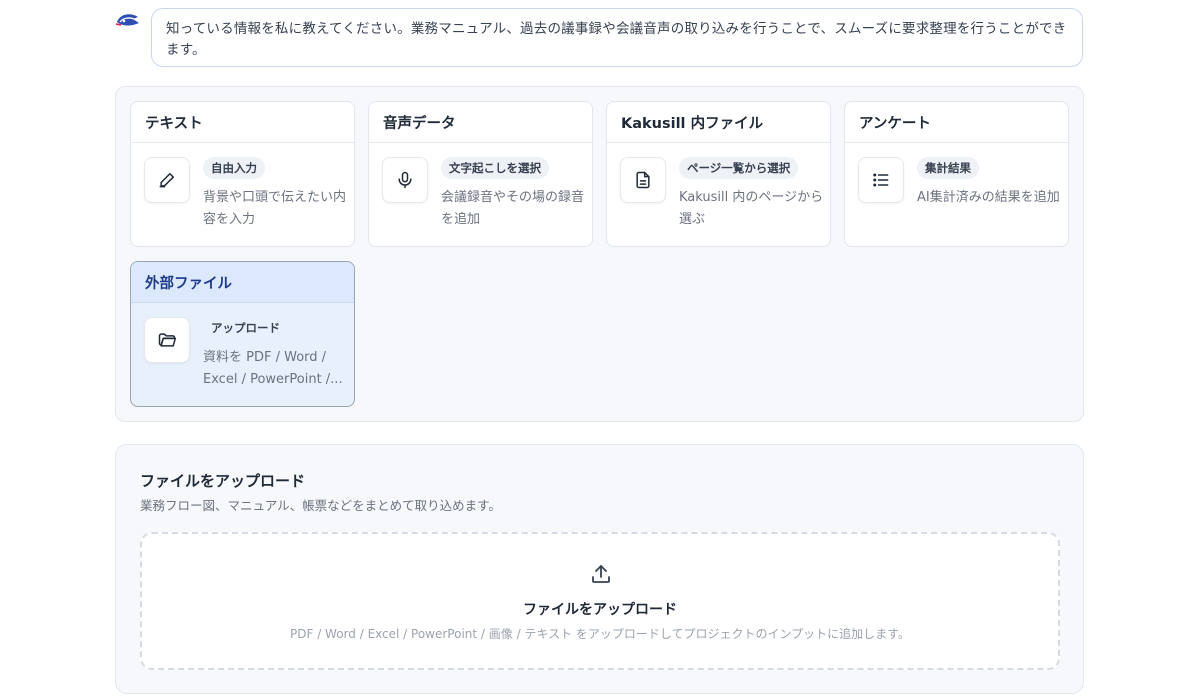 This screenshot has width=1200, height=700. What do you see at coordinates (167, 180) in the screenshot?
I see `pencil-icon` at bounding box center [167, 180].